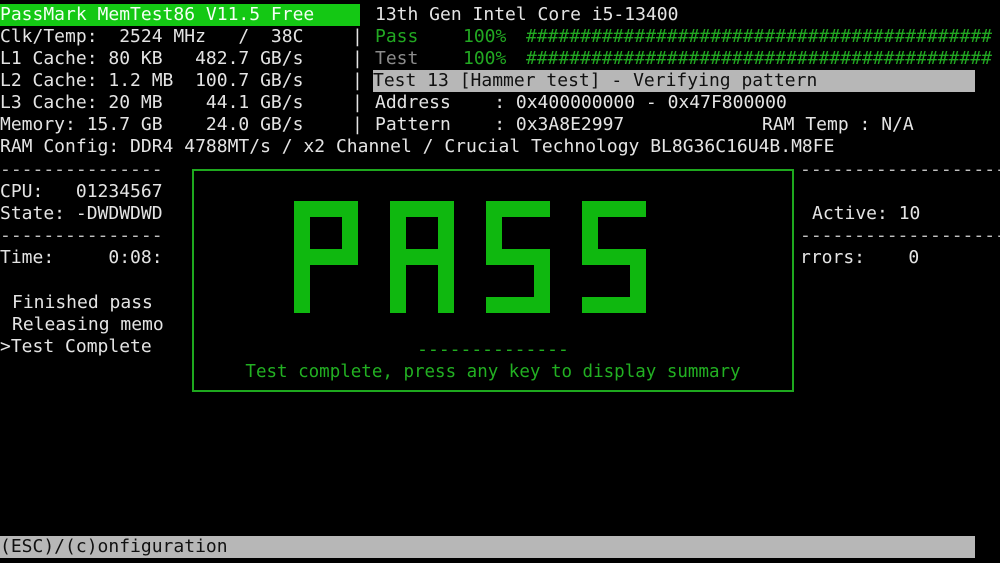 The height and width of the screenshot is (563, 1000). I want to click on log-line: Releasing memo, so click(88, 324).